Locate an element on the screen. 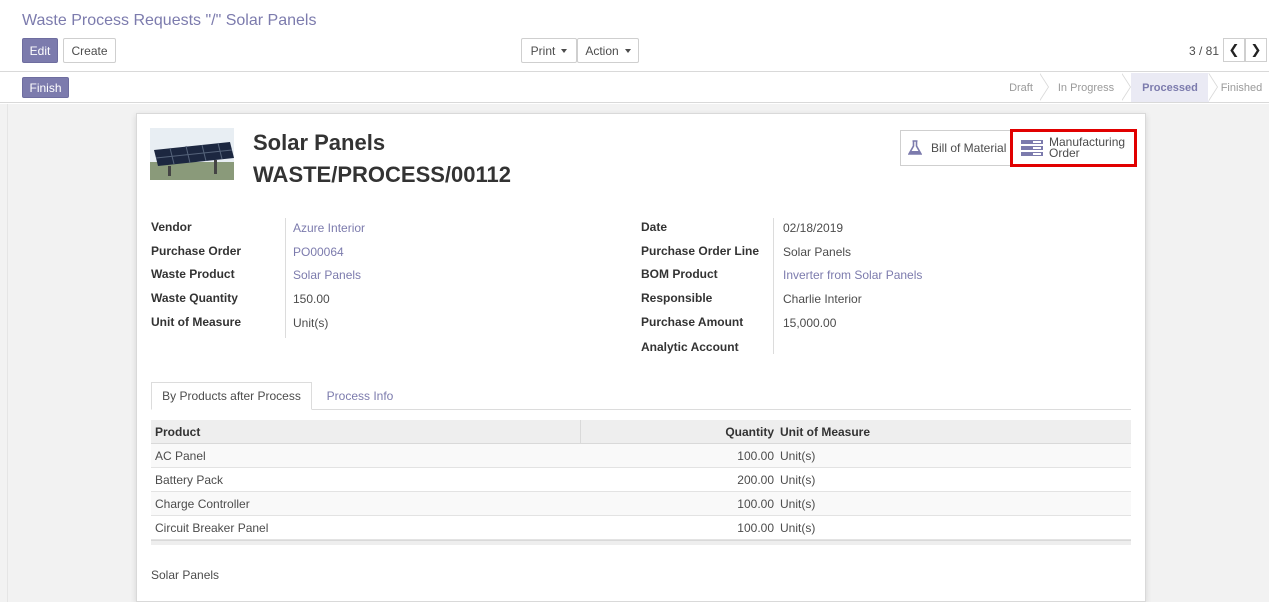 This screenshot has width=1269, height=602. table-header: Product Quantity Unit of Measure is located at coordinates (641, 432).